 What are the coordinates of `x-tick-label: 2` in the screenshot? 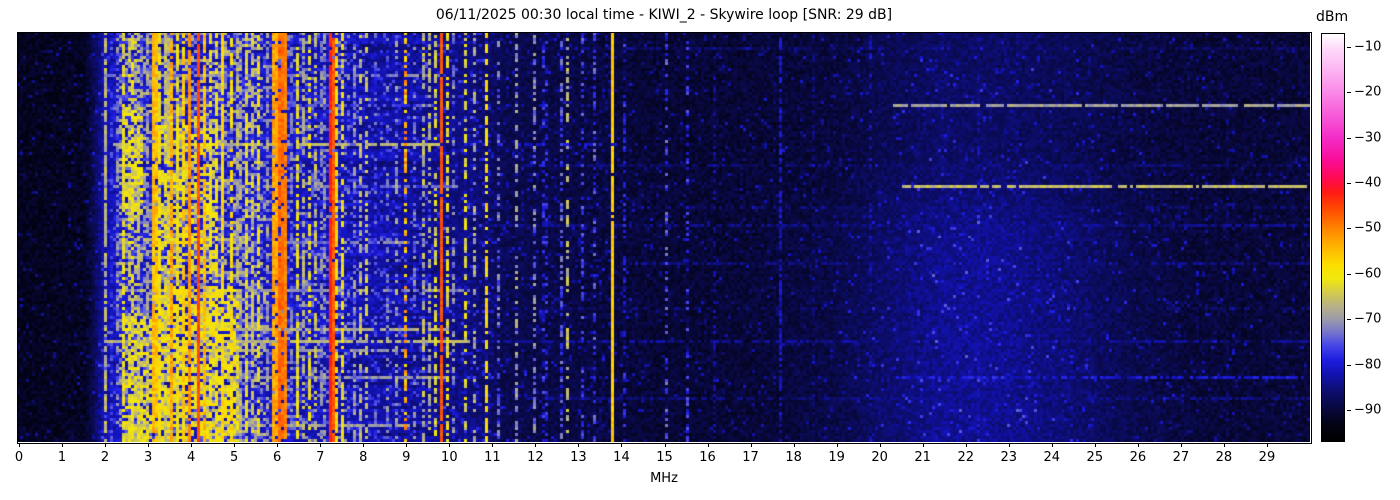 It's located at (105, 457).